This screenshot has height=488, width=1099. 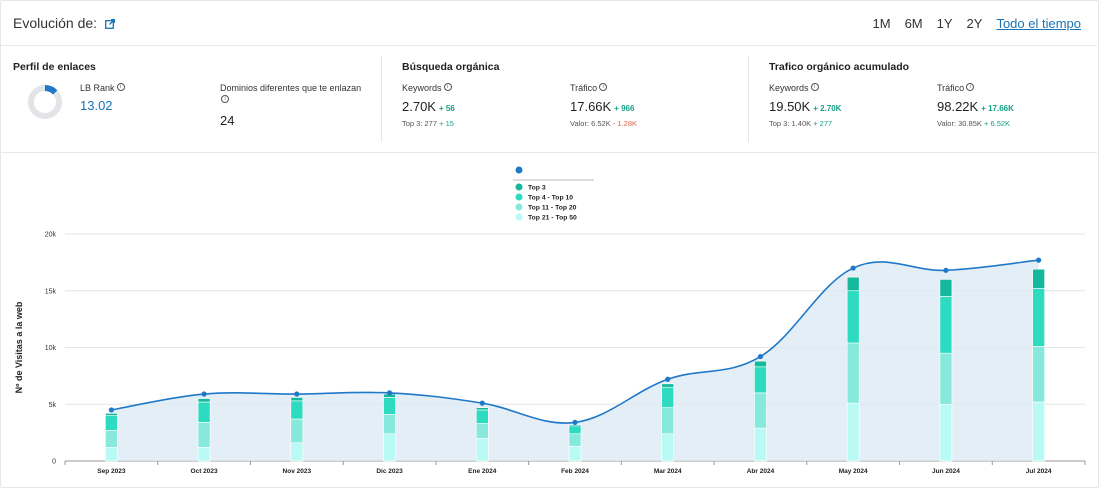 I want to click on external-link-icon, so click(x=110, y=24).